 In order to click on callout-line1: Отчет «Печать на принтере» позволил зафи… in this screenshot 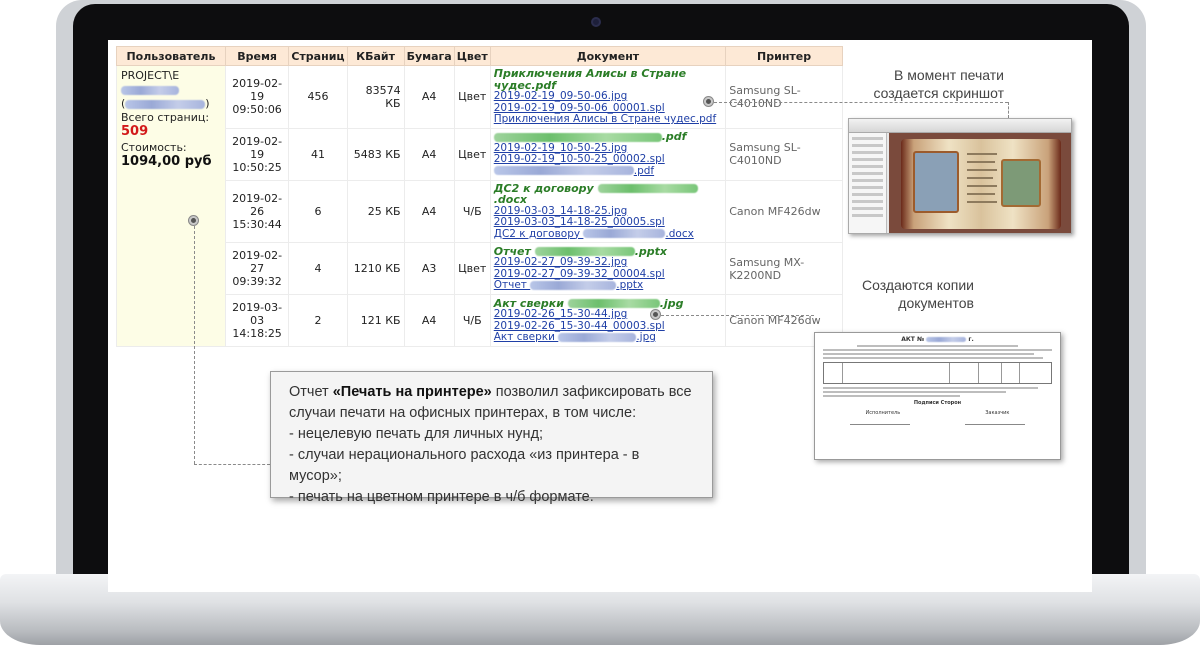, I will do `click(490, 392)`.